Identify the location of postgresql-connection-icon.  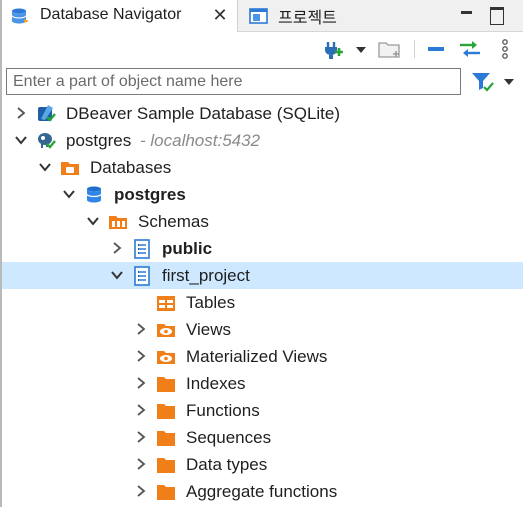
(46, 141).